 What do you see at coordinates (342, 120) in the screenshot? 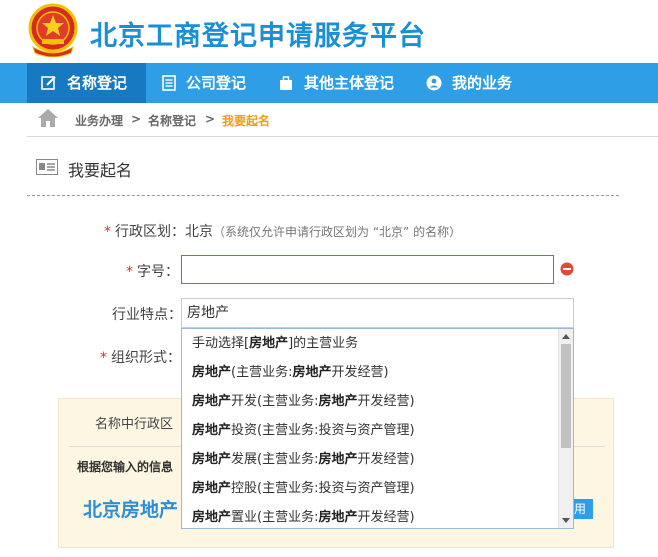
I see `breadcrumb: 业务办理 > 名称登记 > 我要起名` at bounding box center [342, 120].